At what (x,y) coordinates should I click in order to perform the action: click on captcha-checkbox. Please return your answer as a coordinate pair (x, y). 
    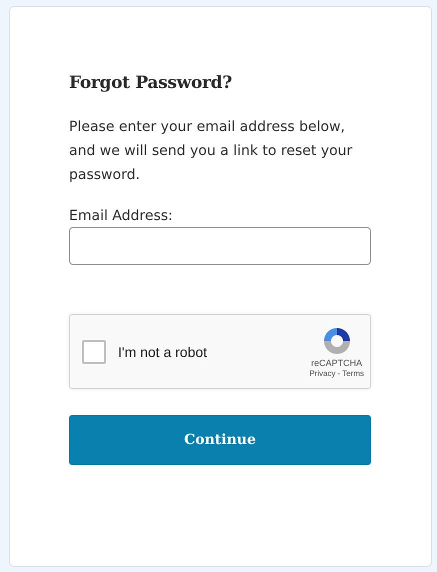
    Looking at the image, I should click on (94, 352).